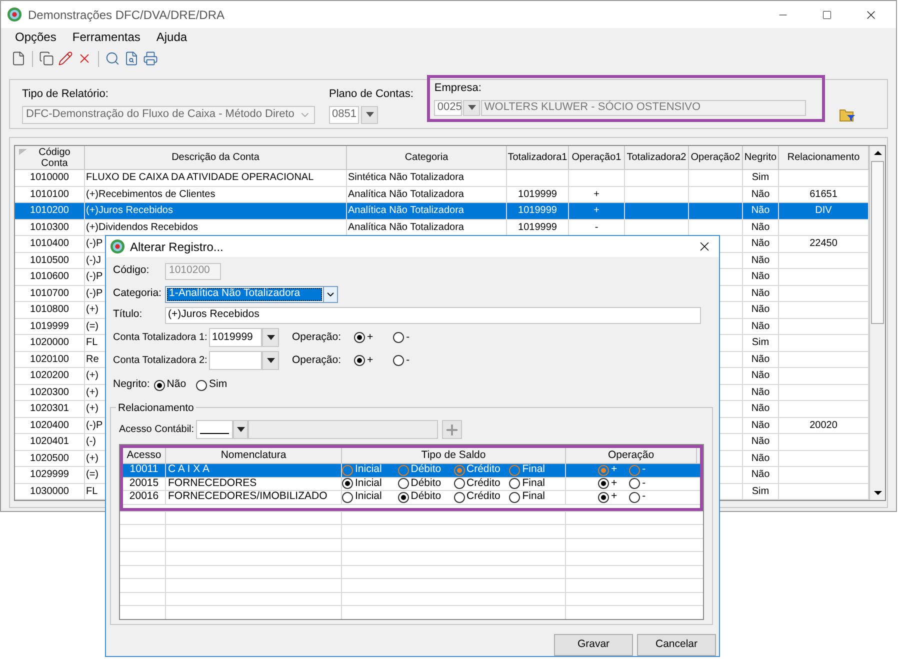 The height and width of the screenshot is (659, 899). Describe the element at coordinates (597, 157) in the screenshot. I see `column-header: Operação1` at that location.